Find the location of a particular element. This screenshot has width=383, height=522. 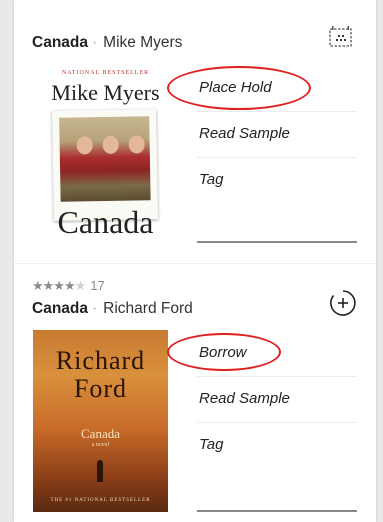

book2-divider is located at coordinates (277, 511).